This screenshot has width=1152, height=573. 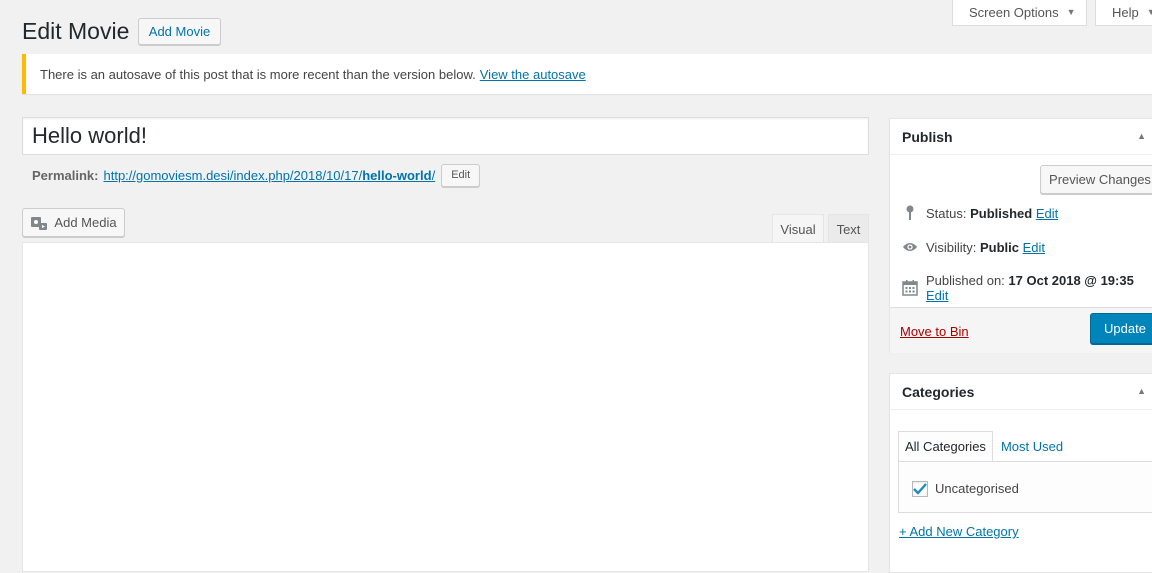 What do you see at coordinates (1001, 213) in the screenshot?
I see `status-value: Published` at bounding box center [1001, 213].